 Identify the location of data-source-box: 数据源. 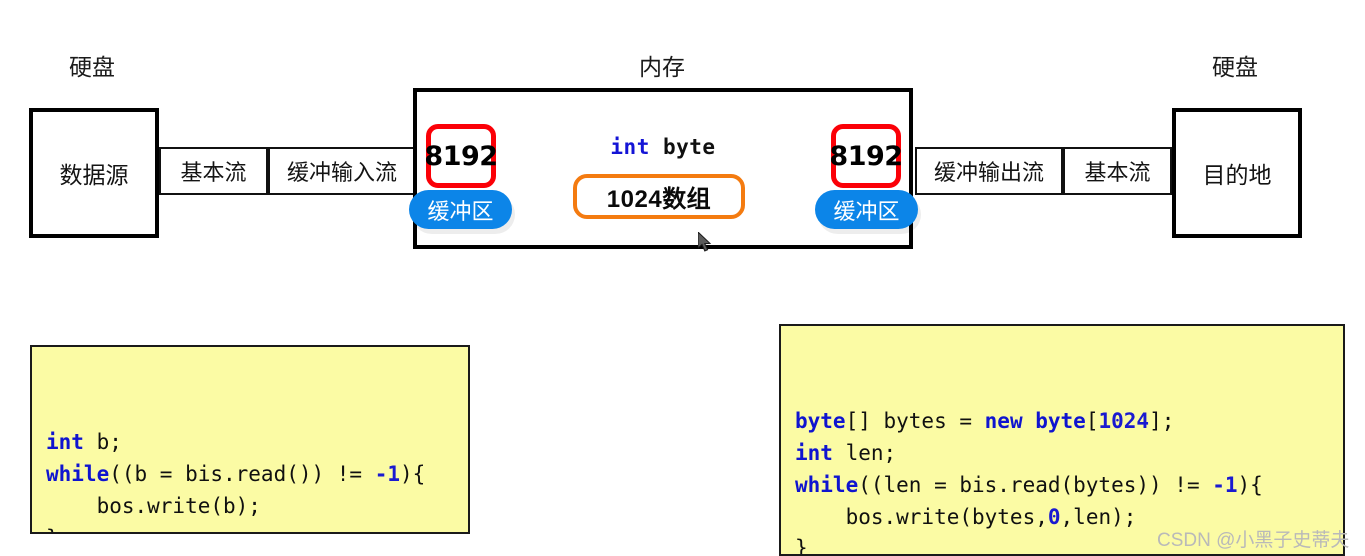
(94, 173).